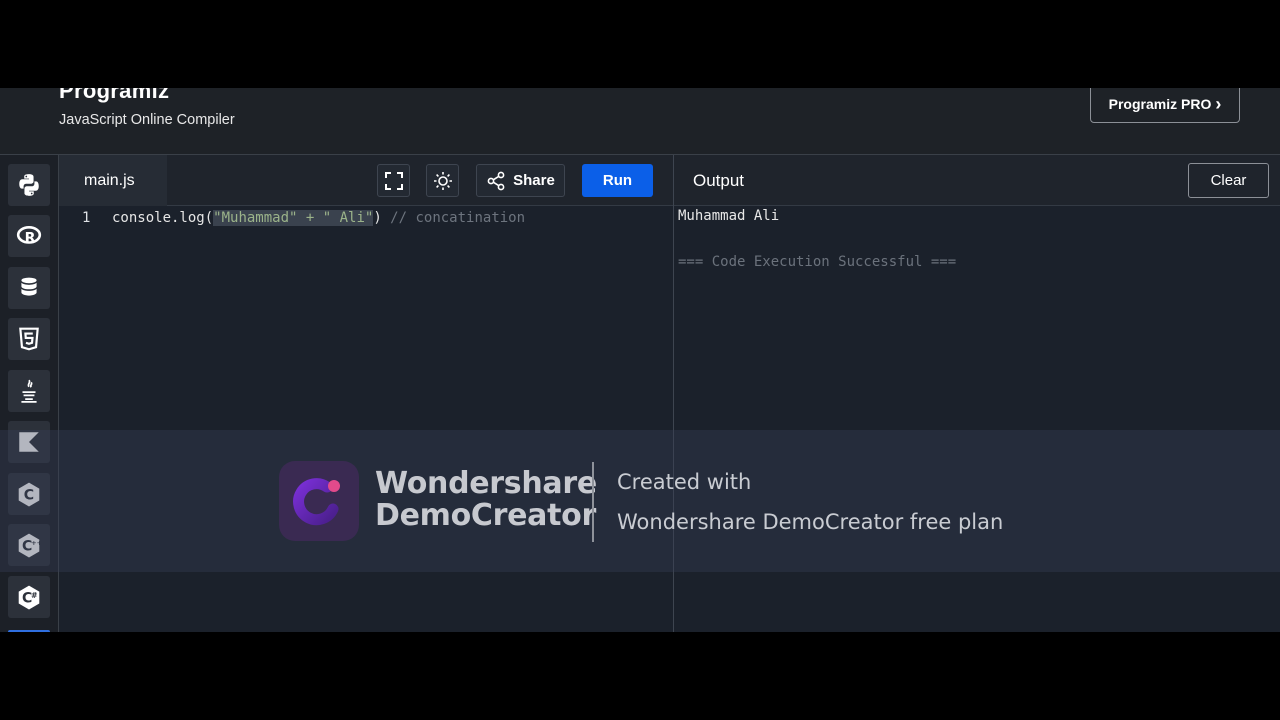 This screenshot has width=1280, height=720. I want to click on code-comment: // concatination, so click(453, 218).